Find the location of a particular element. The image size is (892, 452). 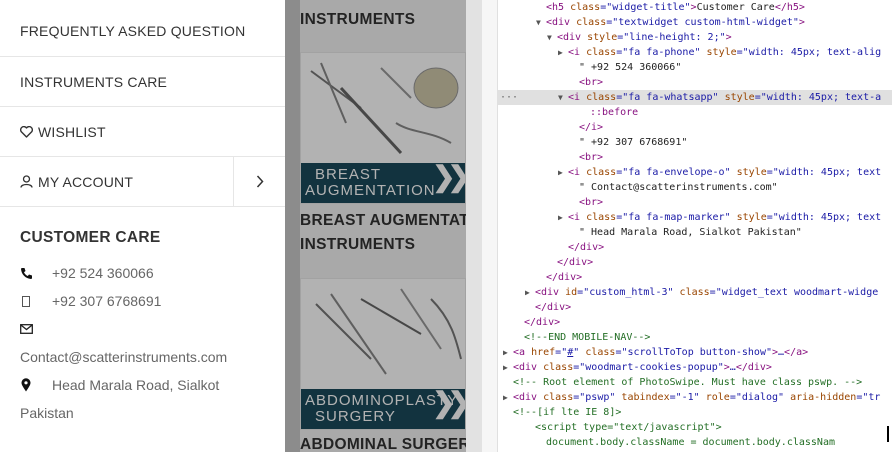

dom-node-line: </i> is located at coordinates (695, 127).